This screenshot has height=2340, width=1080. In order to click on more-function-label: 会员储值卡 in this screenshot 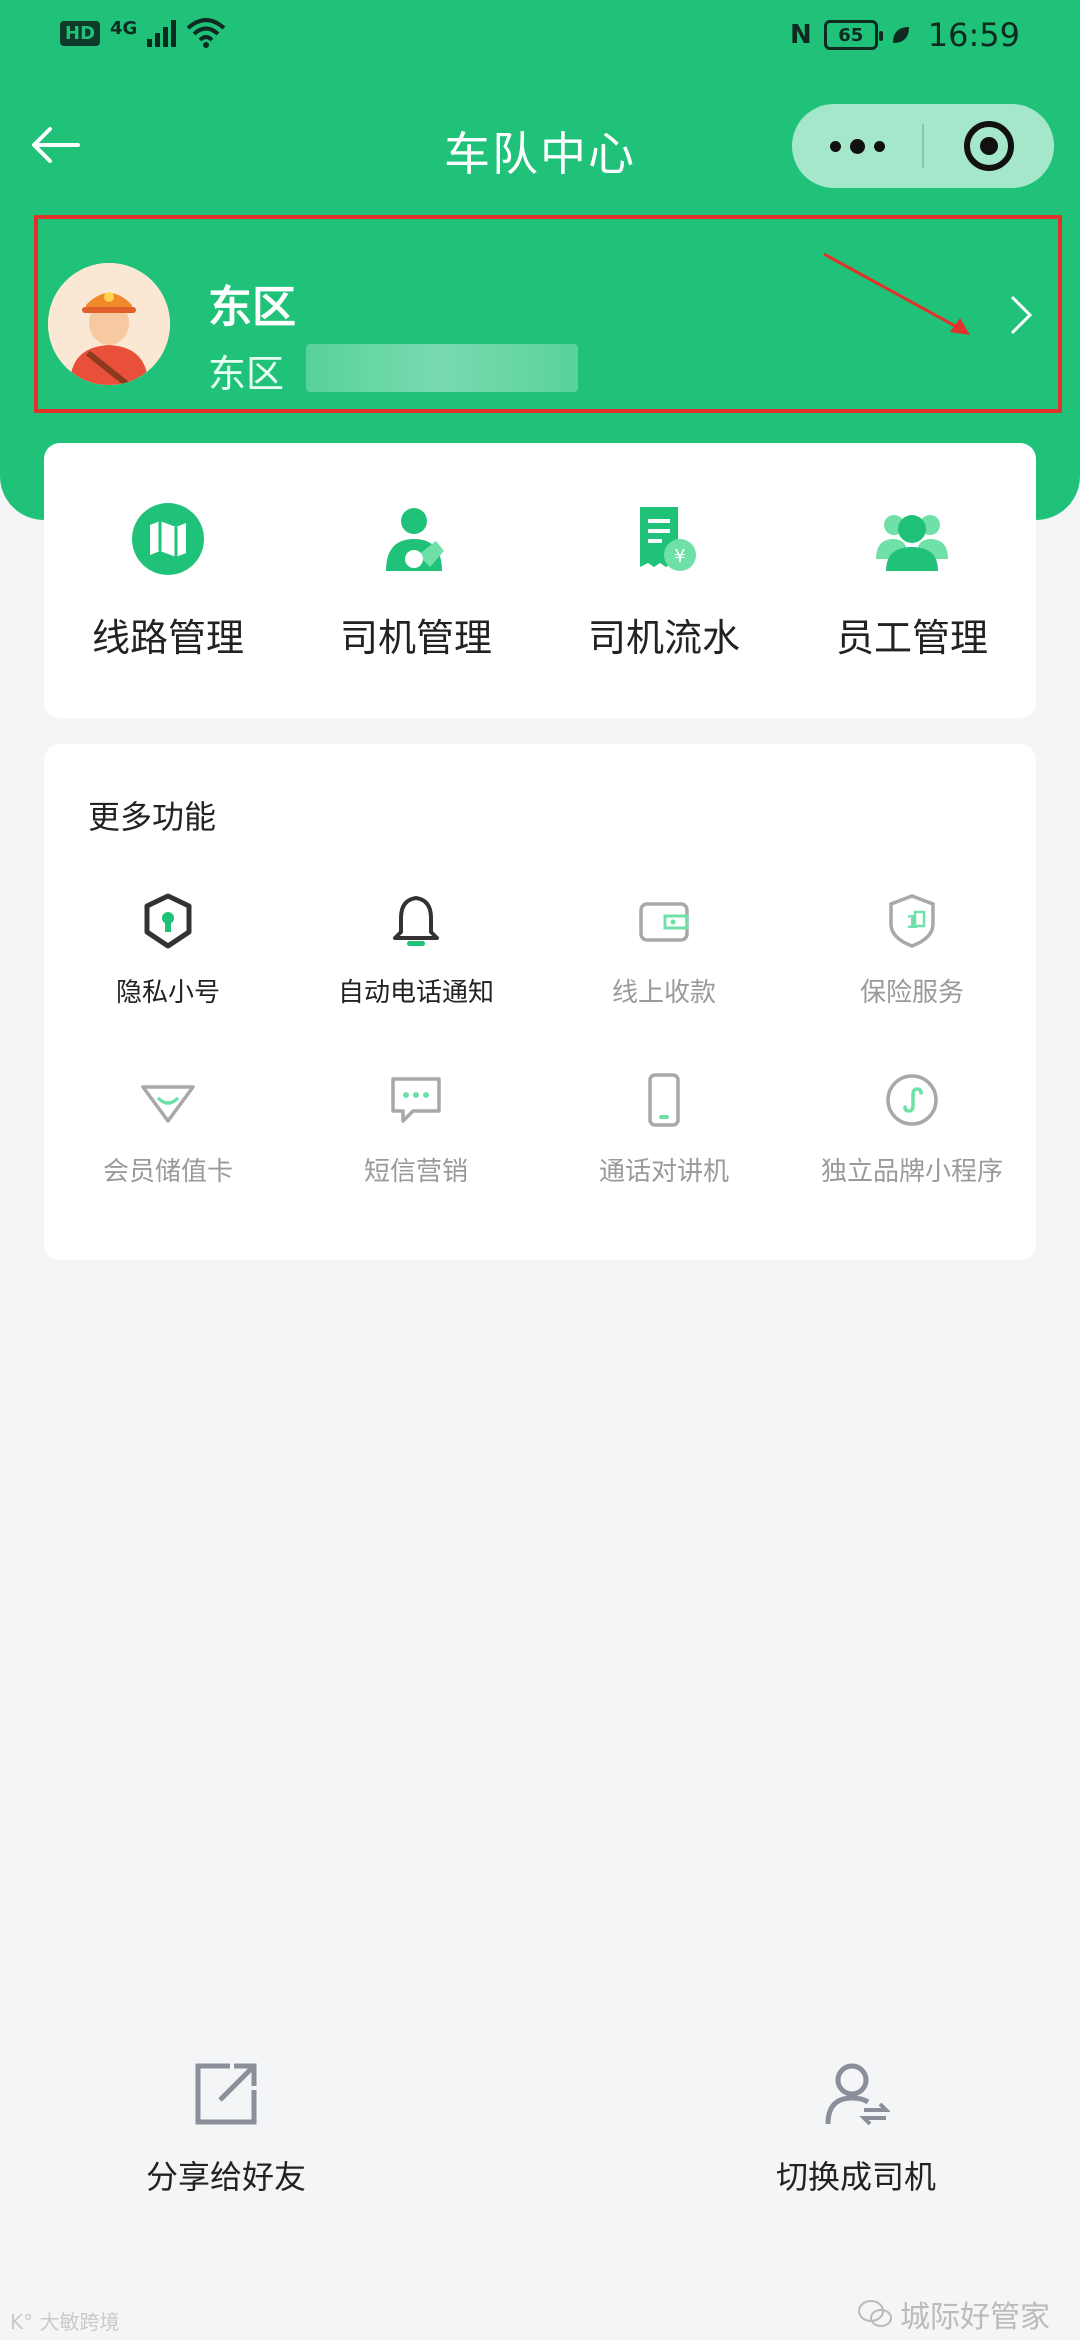, I will do `click(167, 1172)`.